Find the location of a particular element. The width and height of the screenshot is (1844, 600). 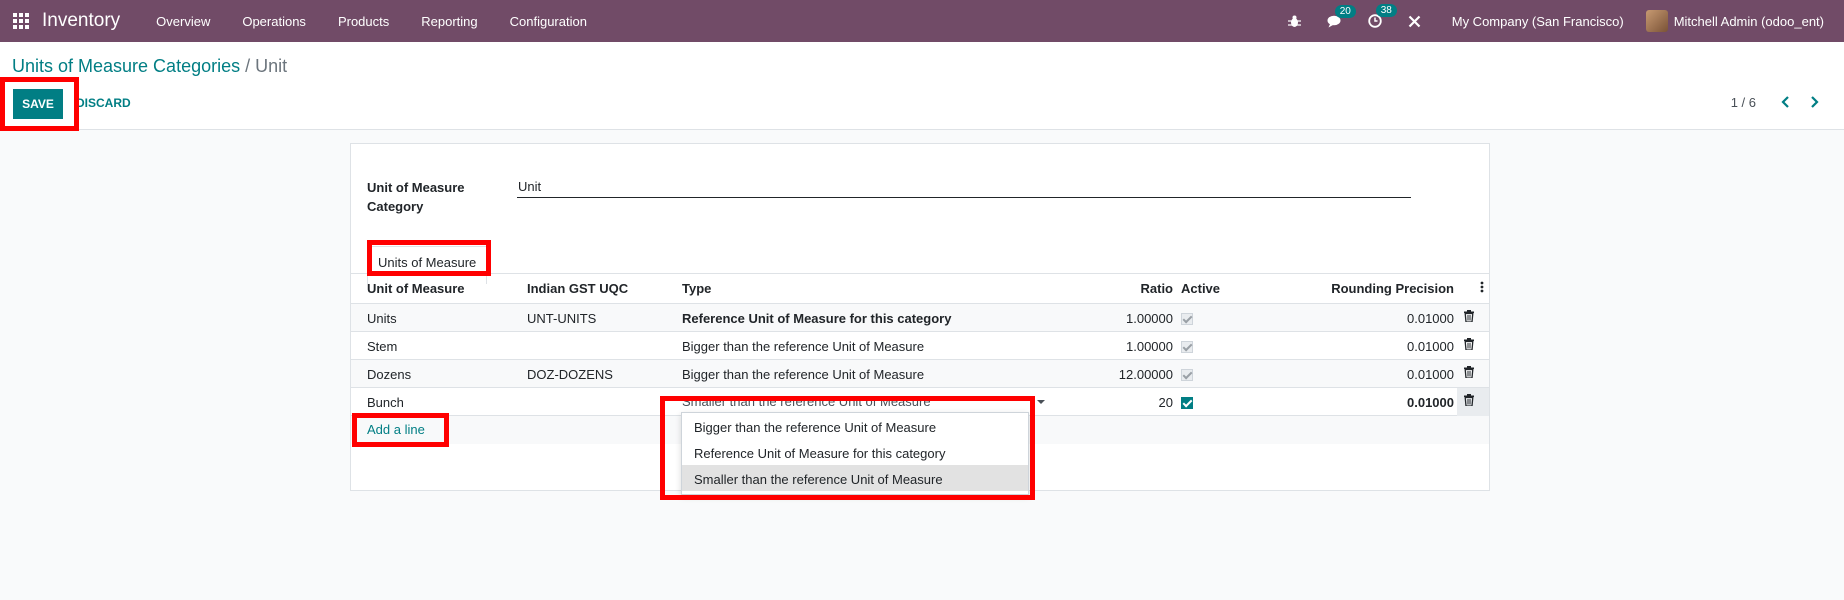

pager-value: 1 / 6 is located at coordinates (1743, 102).